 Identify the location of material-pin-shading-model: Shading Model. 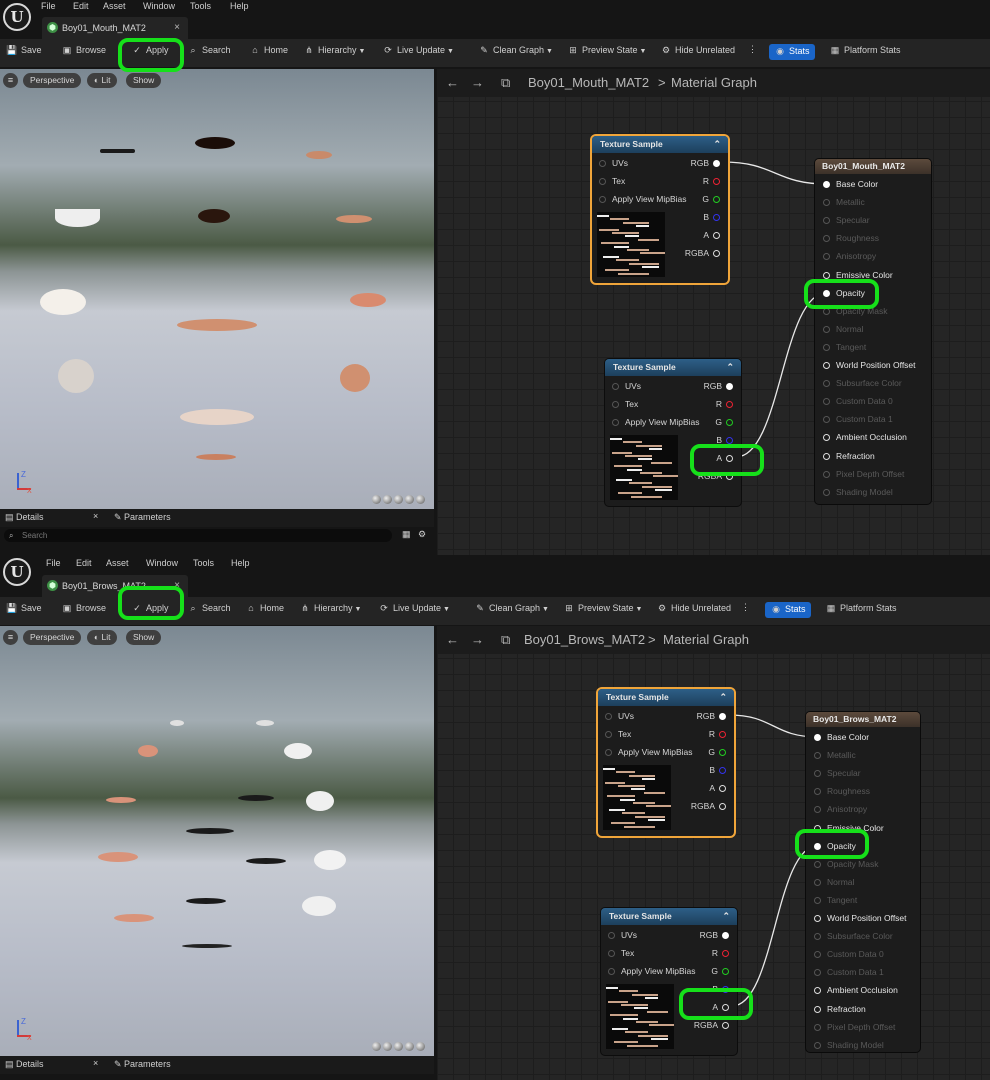
(849, 1045).